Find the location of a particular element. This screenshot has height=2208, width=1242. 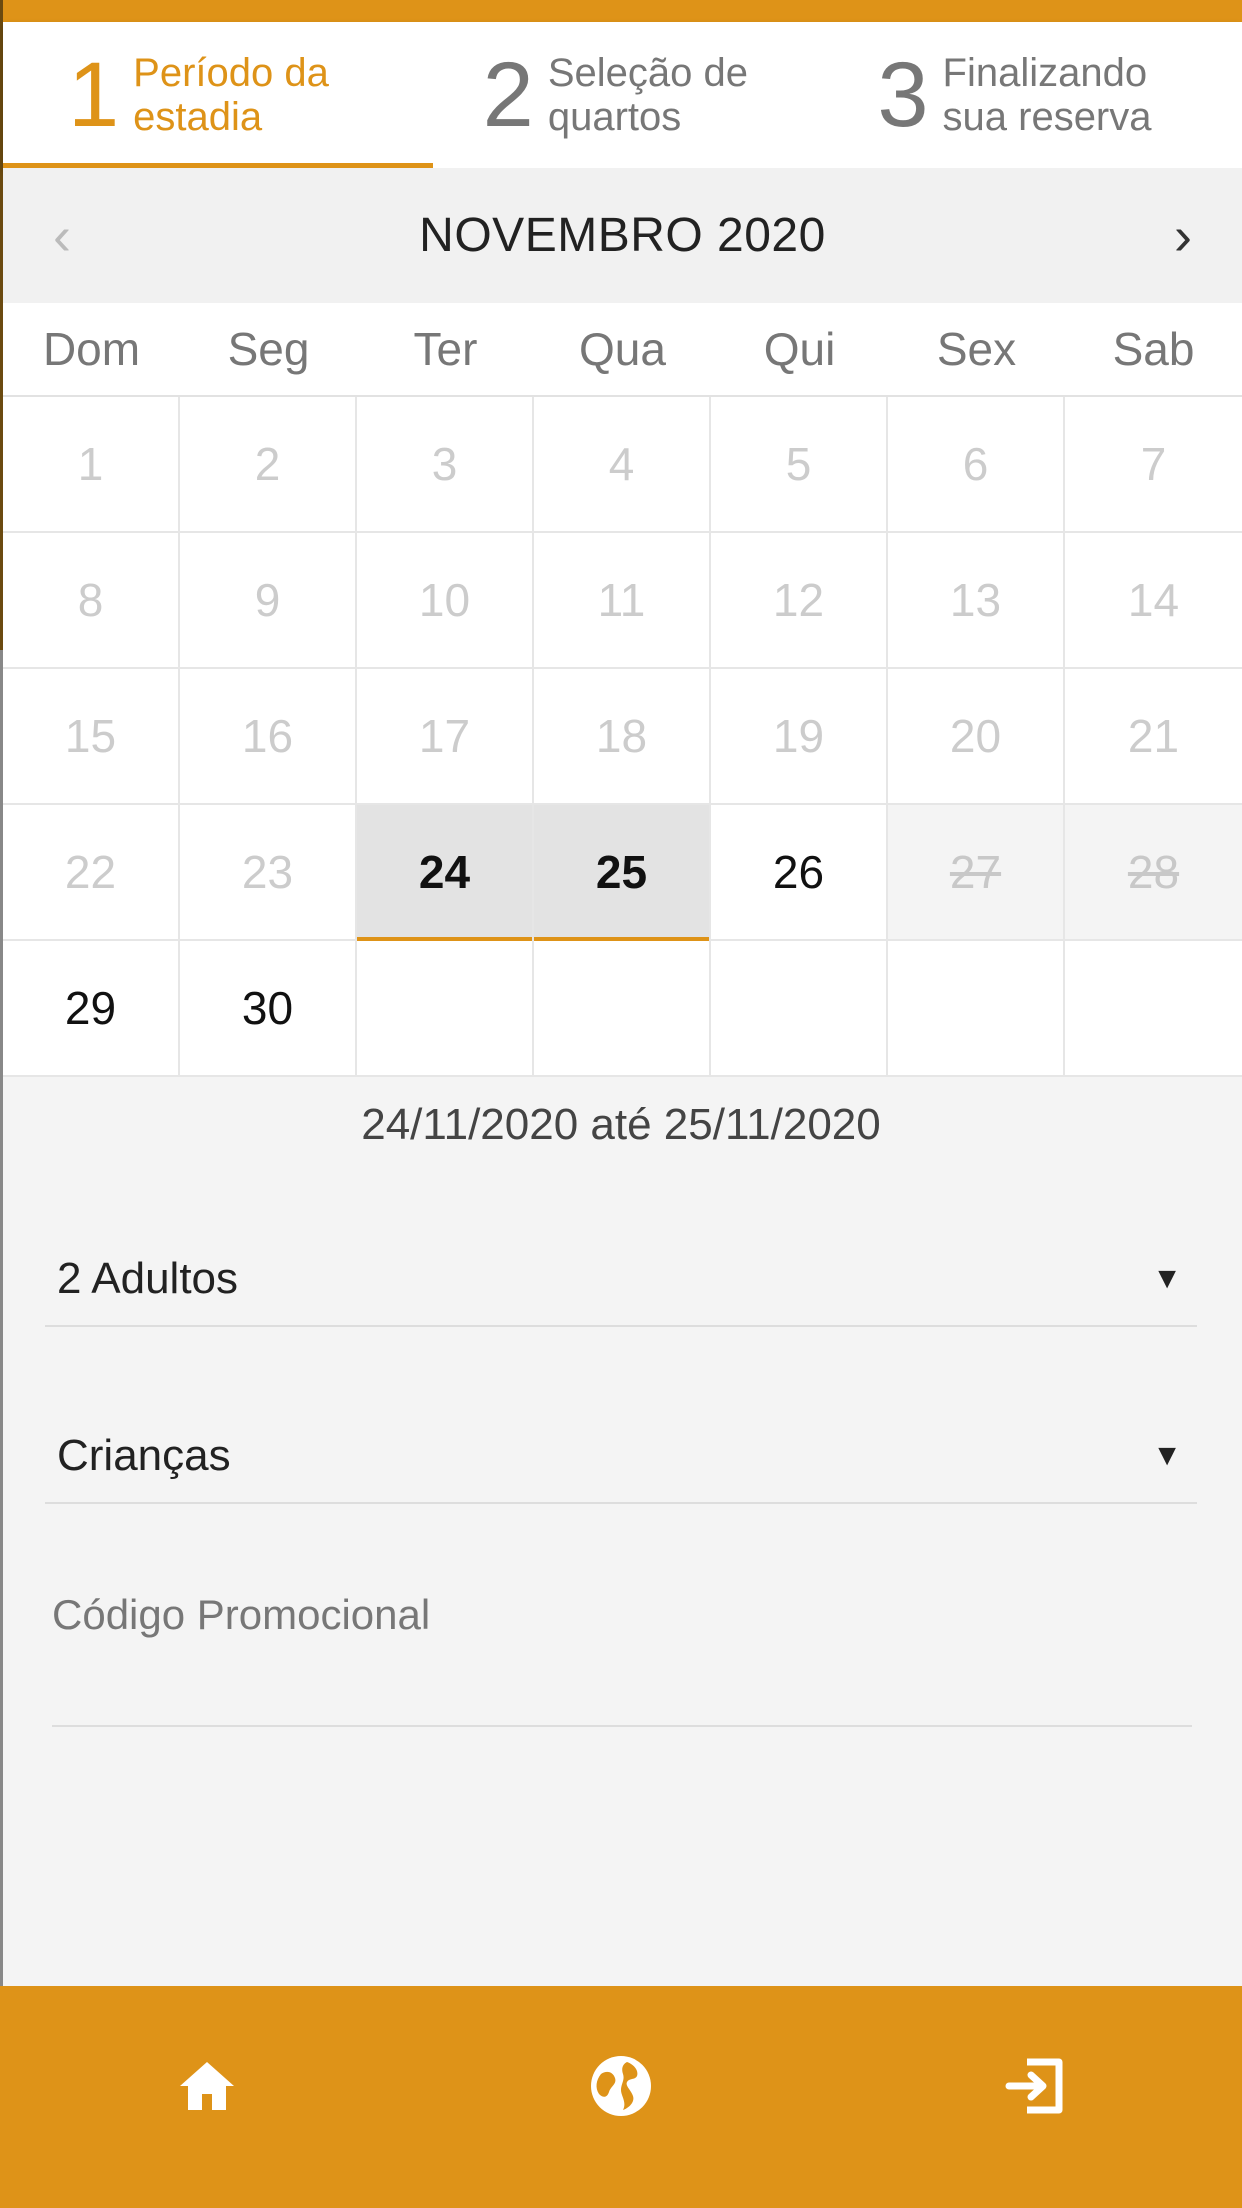

calendar-day: 19 is located at coordinates (799, 737).